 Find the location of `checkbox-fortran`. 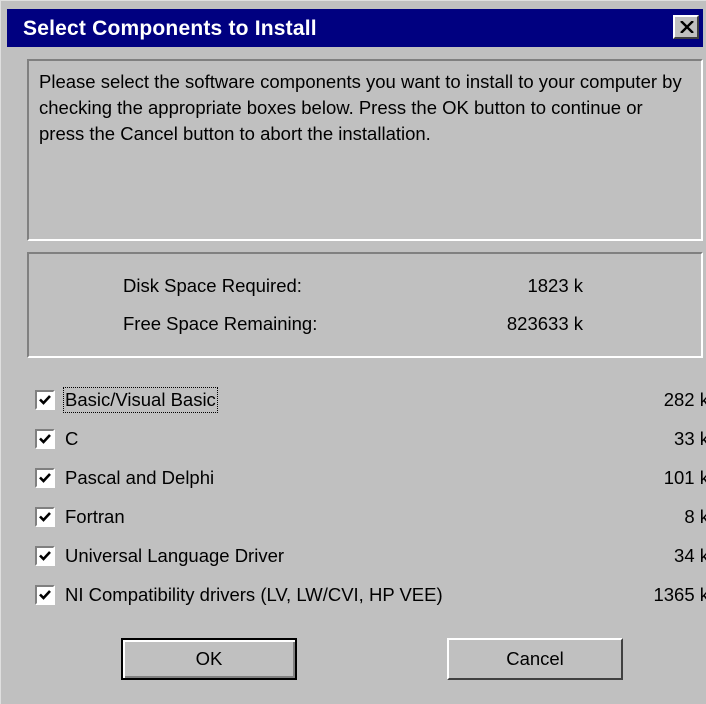

checkbox-fortran is located at coordinates (45, 517).